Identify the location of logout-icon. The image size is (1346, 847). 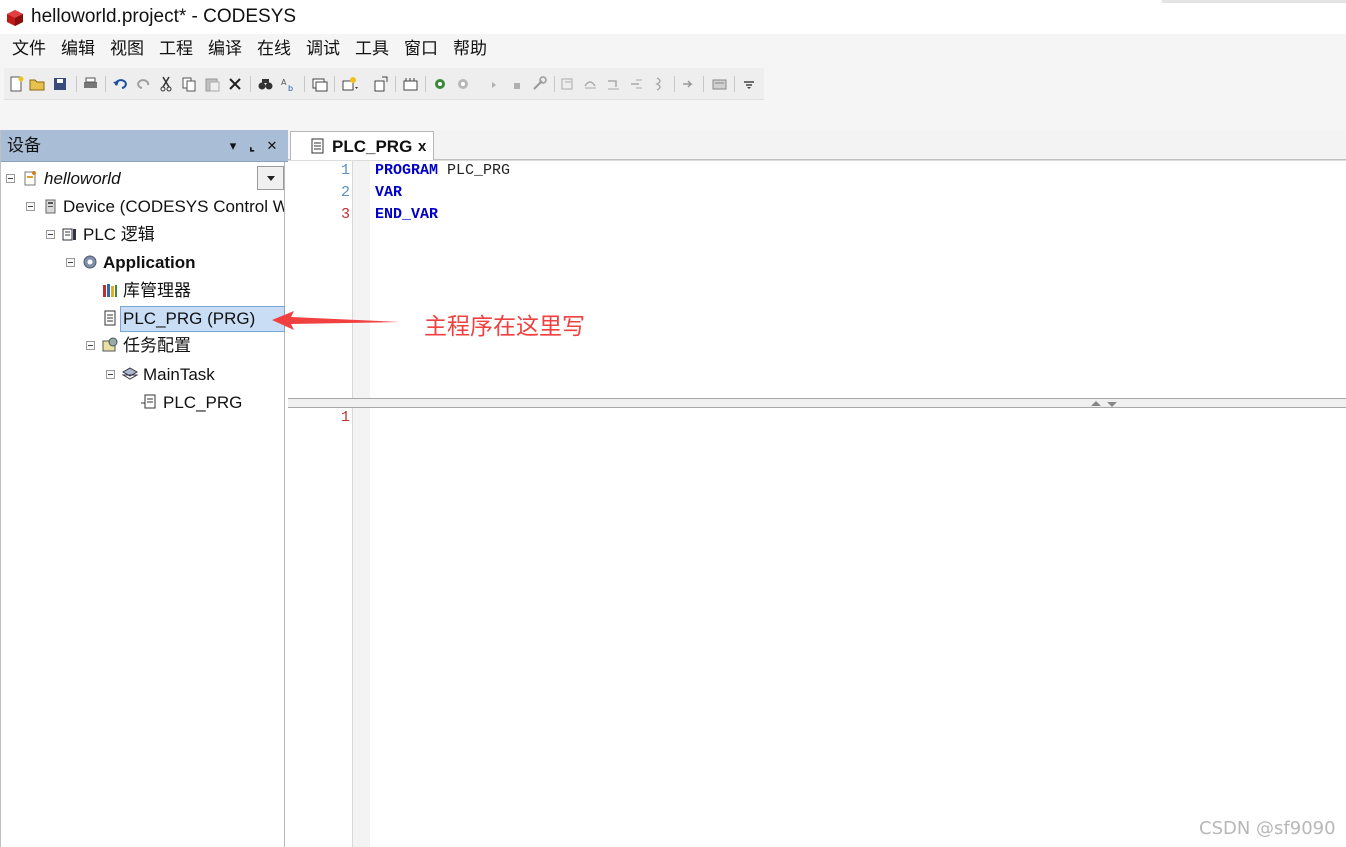
(463, 84).